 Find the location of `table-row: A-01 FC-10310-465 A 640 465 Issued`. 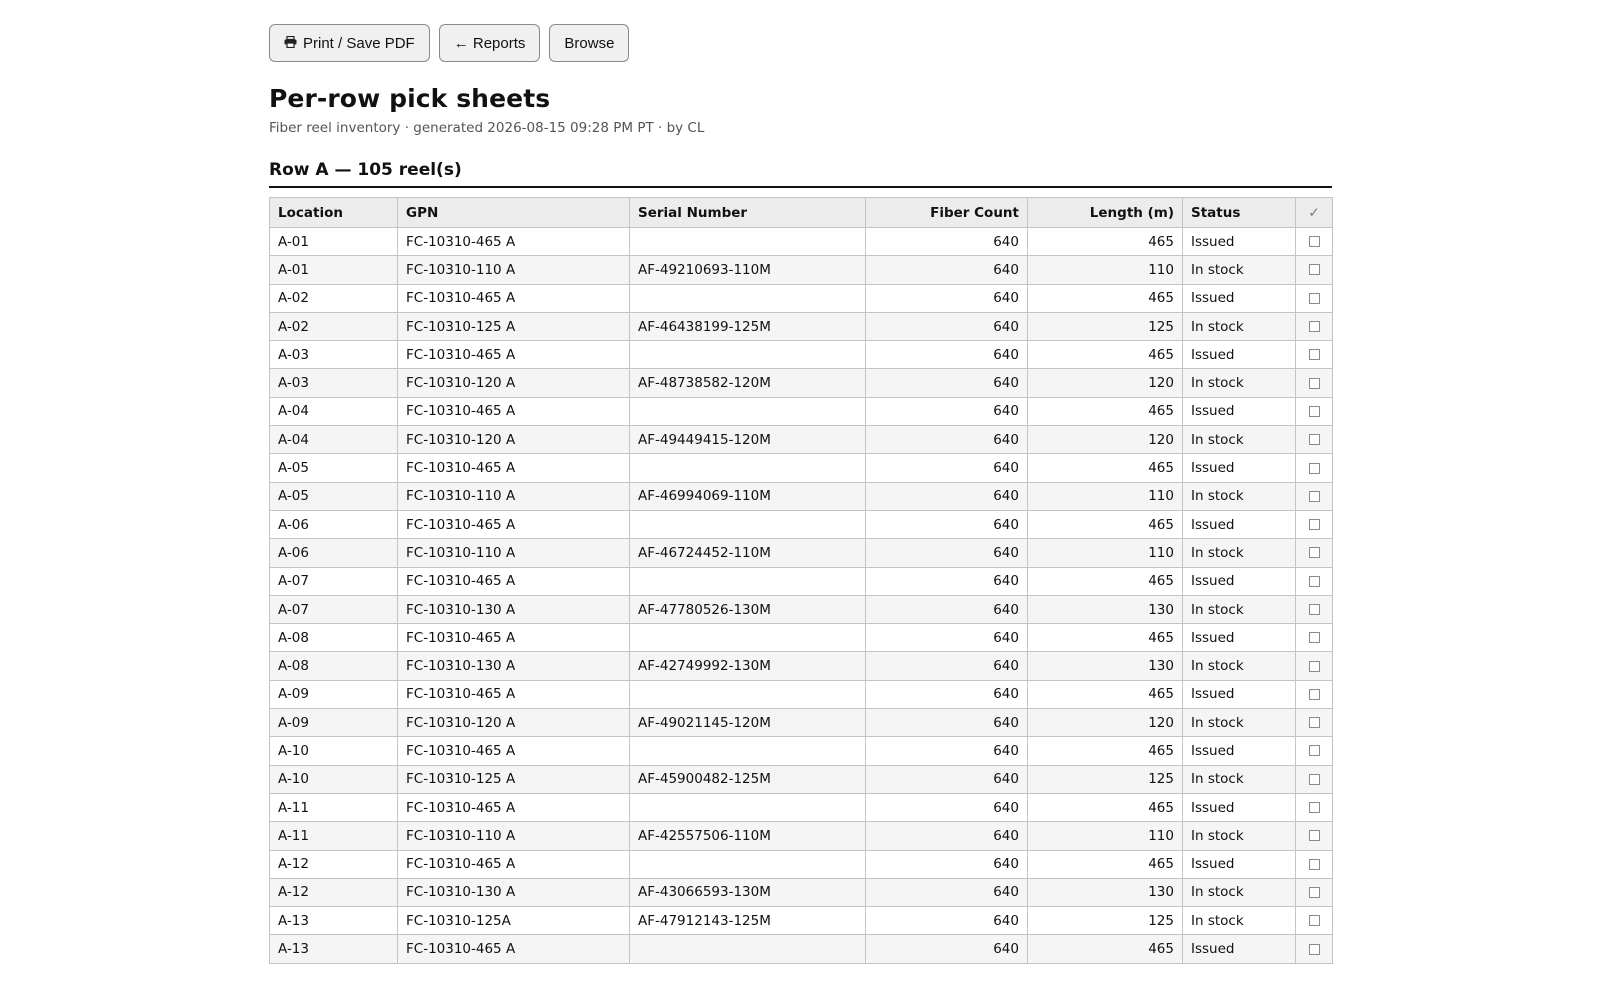

table-row: A-01 FC-10310-465 A 640 465 Issued is located at coordinates (801, 241).